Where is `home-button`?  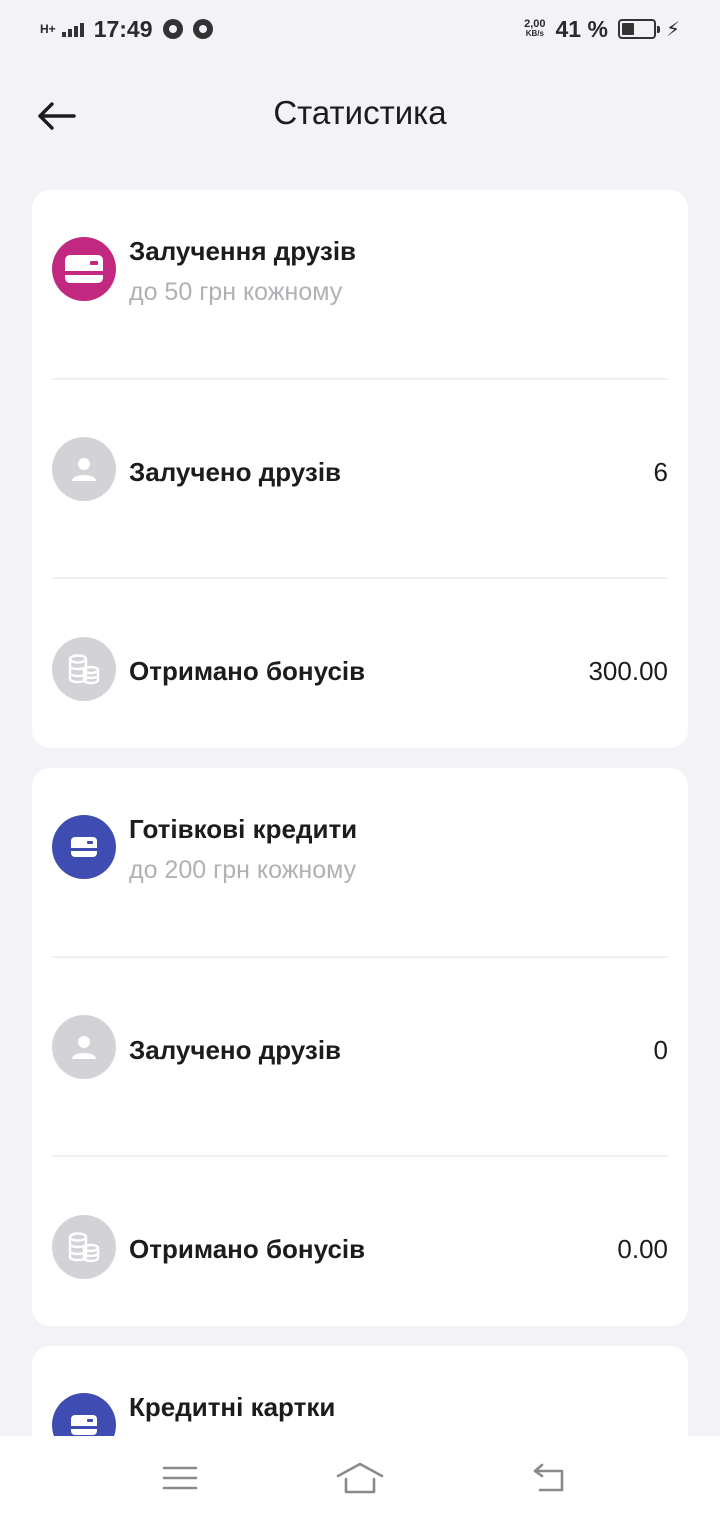
home-button is located at coordinates (360, 1478).